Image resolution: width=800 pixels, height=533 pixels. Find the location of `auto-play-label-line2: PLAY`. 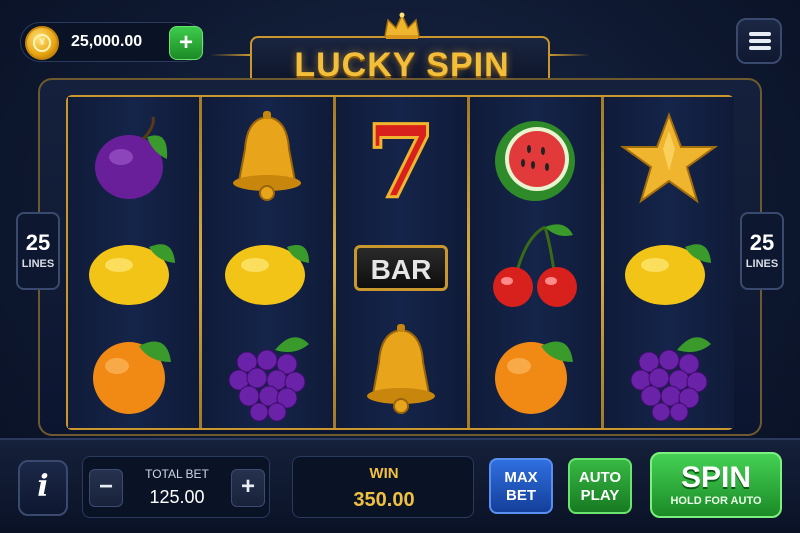

auto-play-label-line2: PLAY is located at coordinates (600, 495).